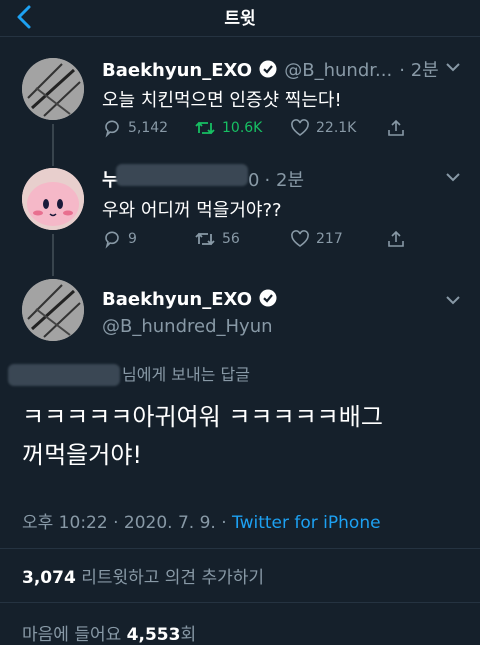 The width and height of the screenshot is (480, 645). Describe the element at coordinates (82, 455) in the screenshot. I see `tweet-text-line-2: 꺼먹을거야!` at that location.